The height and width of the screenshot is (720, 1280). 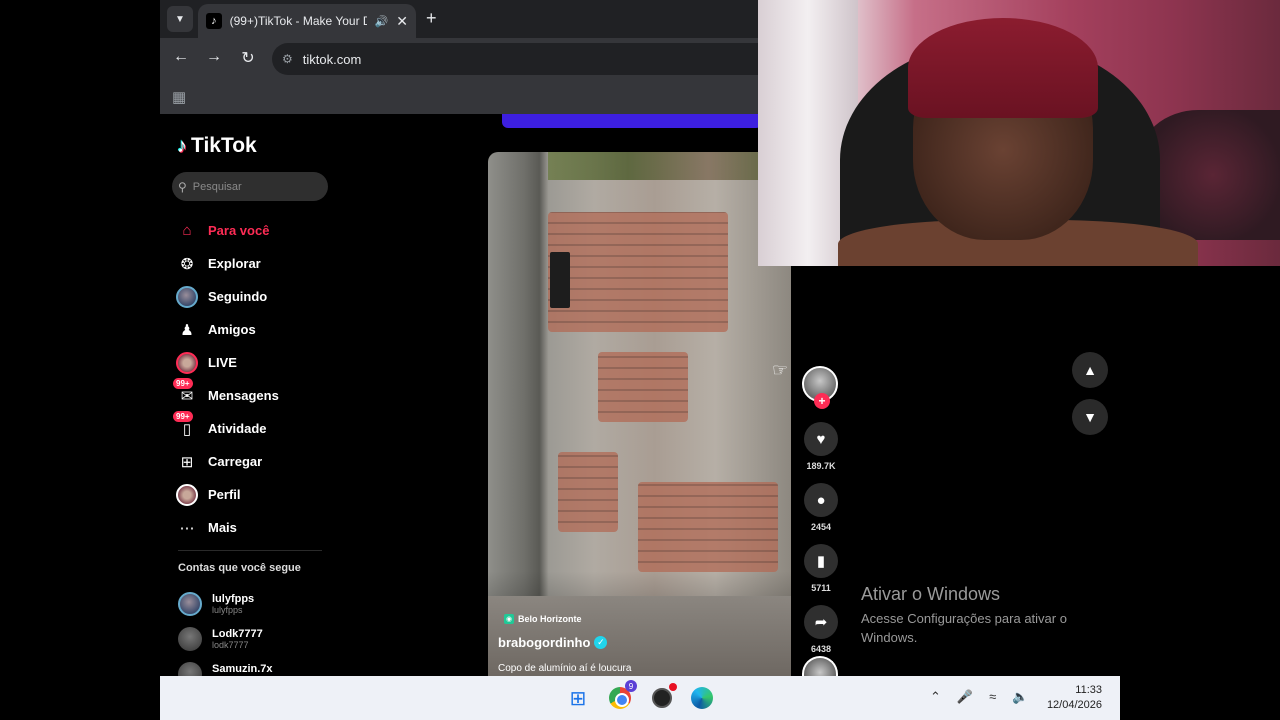 I want to click on sidebar-item-mais: ⋯ Mais, so click(x=256, y=527).